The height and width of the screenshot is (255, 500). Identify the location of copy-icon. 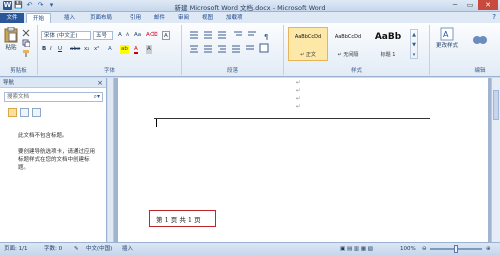
(26, 43).